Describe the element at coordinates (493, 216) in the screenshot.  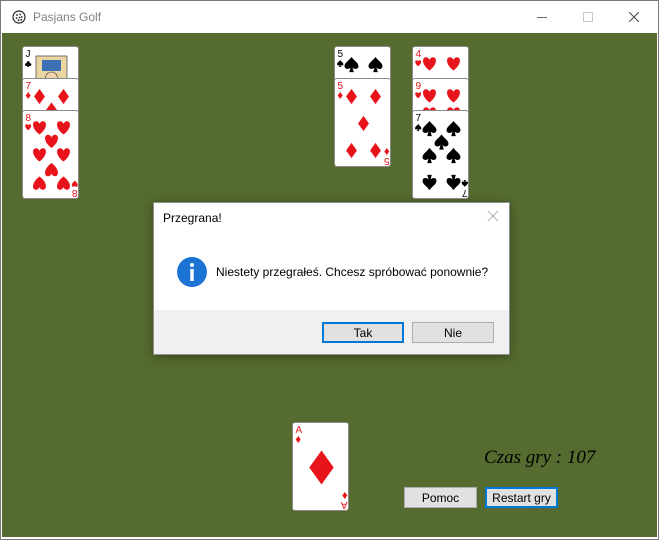
I see `dialog-close-icon` at that location.